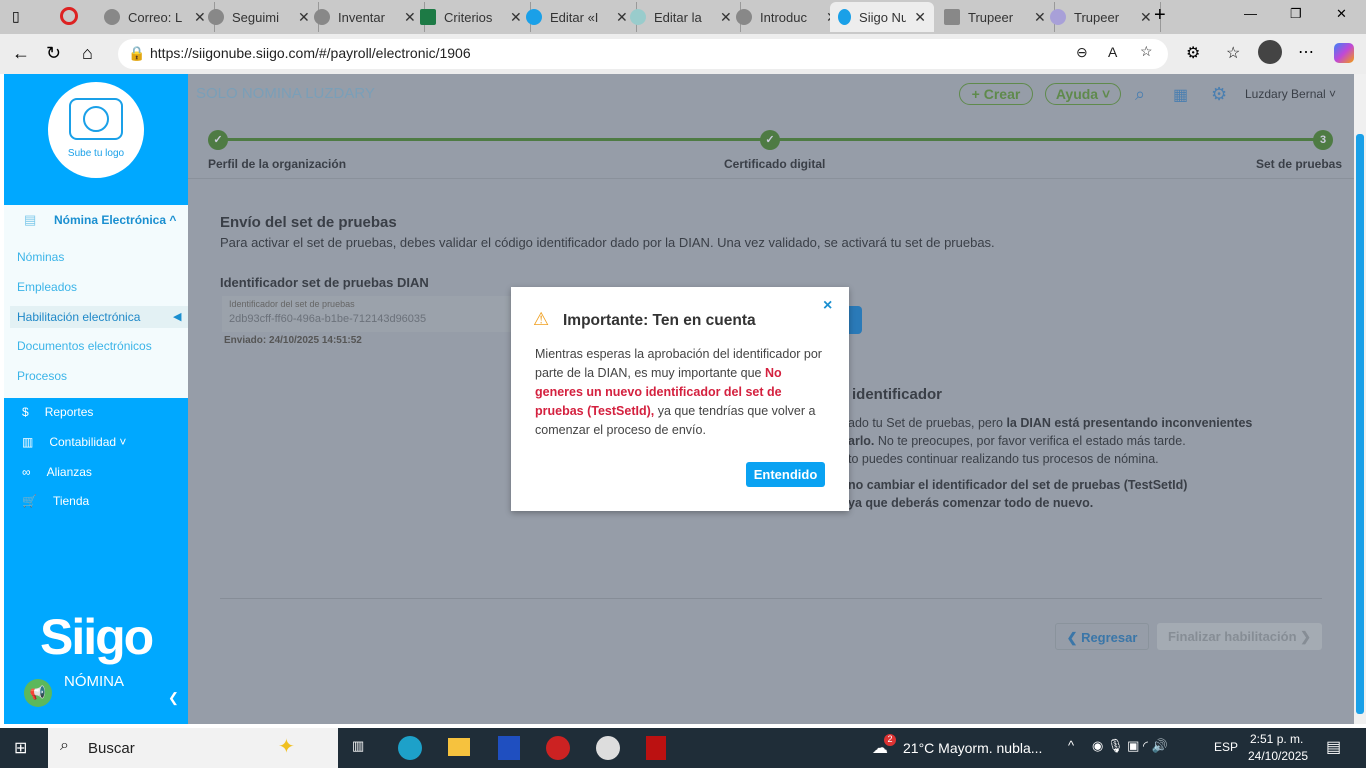 This screenshot has height=768, width=1366. What do you see at coordinates (1290, 94) in the screenshot?
I see `user-menu: Luzdary Bernal ˅` at bounding box center [1290, 94].